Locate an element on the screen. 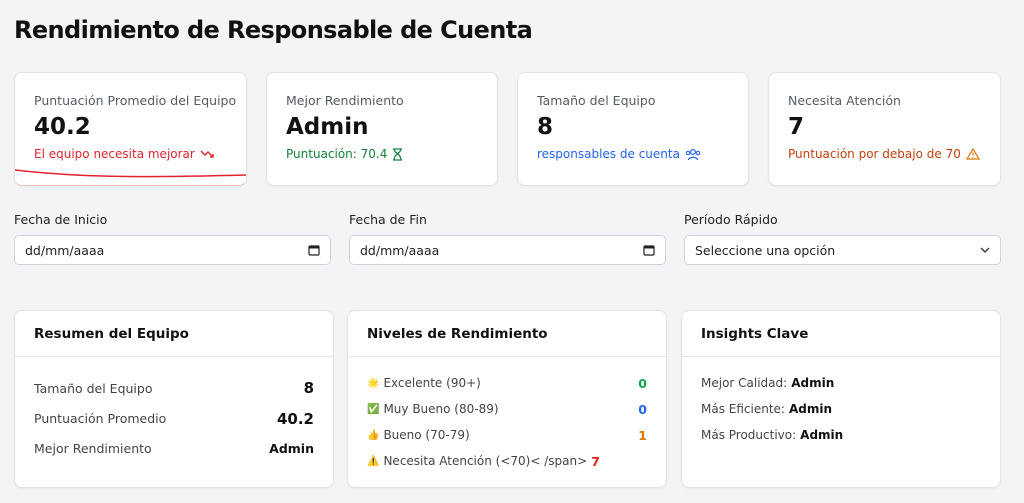 The width and height of the screenshot is (1024, 503). end-date-filter: Fecha de Fin dd/mm/aaaa is located at coordinates (507, 238).